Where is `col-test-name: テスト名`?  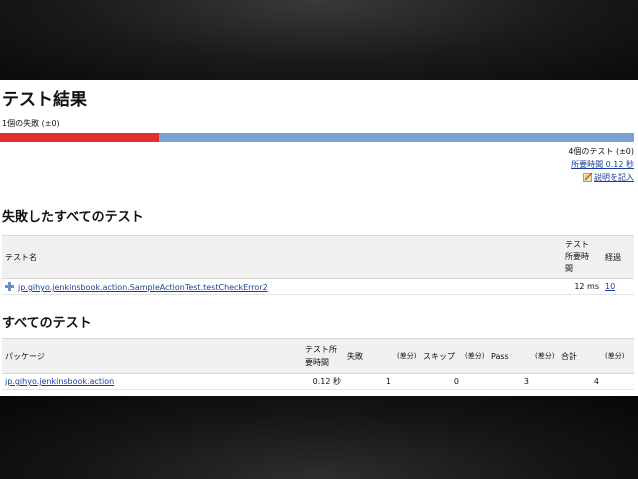
col-test-name: テスト名 is located at coordinates (282, 257).